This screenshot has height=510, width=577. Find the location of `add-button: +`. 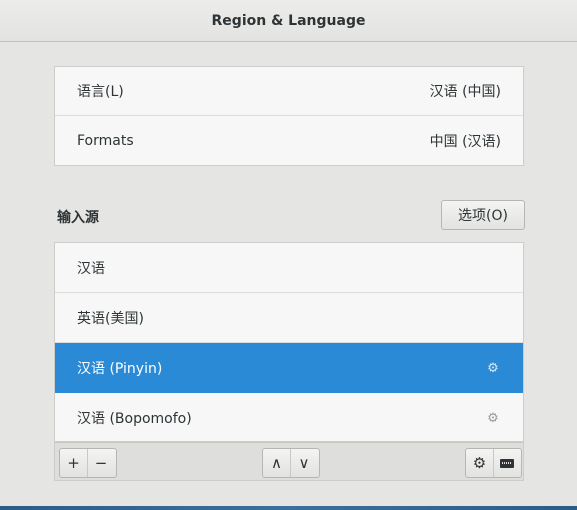

add-button: + is located at coordinates (73, 463).